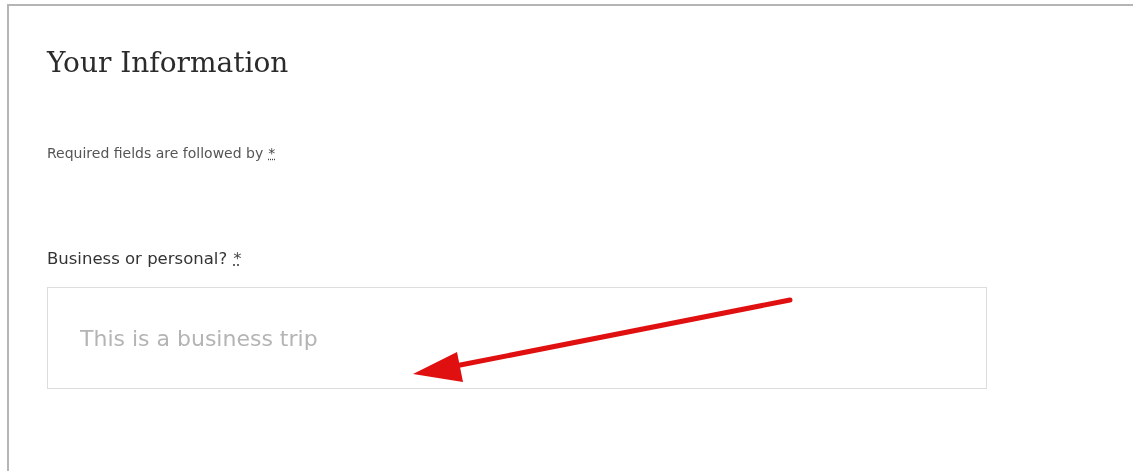  Describe the element at coordinates (155, 153) in the screenshot. I see `required-fields-note: Required fields are followed by` at that location.